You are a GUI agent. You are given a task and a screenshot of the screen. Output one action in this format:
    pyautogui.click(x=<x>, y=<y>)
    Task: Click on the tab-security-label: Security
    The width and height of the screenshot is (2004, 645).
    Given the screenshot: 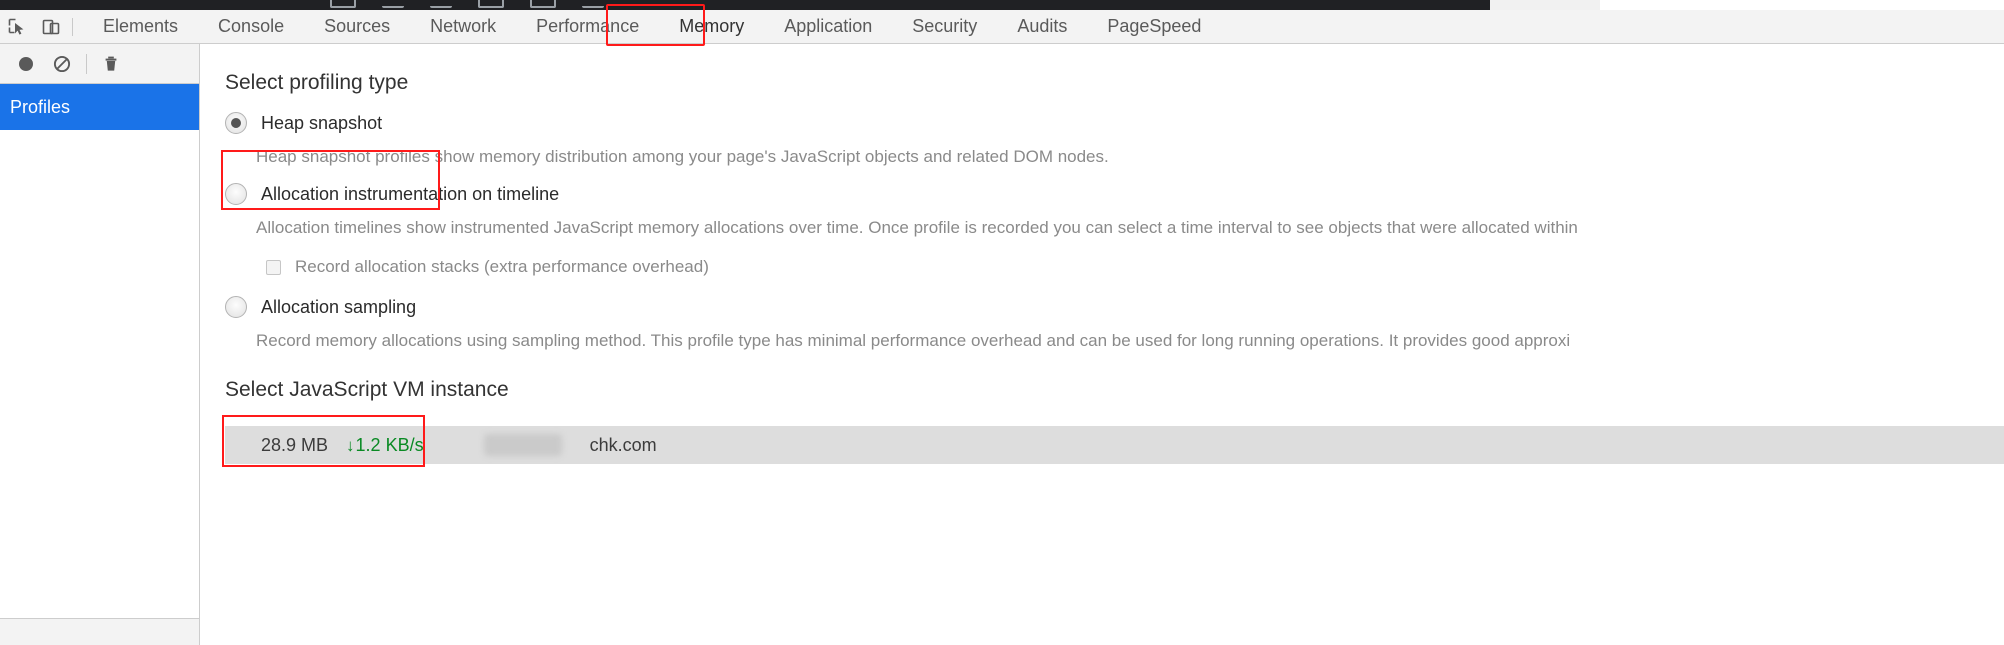 What is the action you would take?
    pyautogui.click(x=945, y=26)
    